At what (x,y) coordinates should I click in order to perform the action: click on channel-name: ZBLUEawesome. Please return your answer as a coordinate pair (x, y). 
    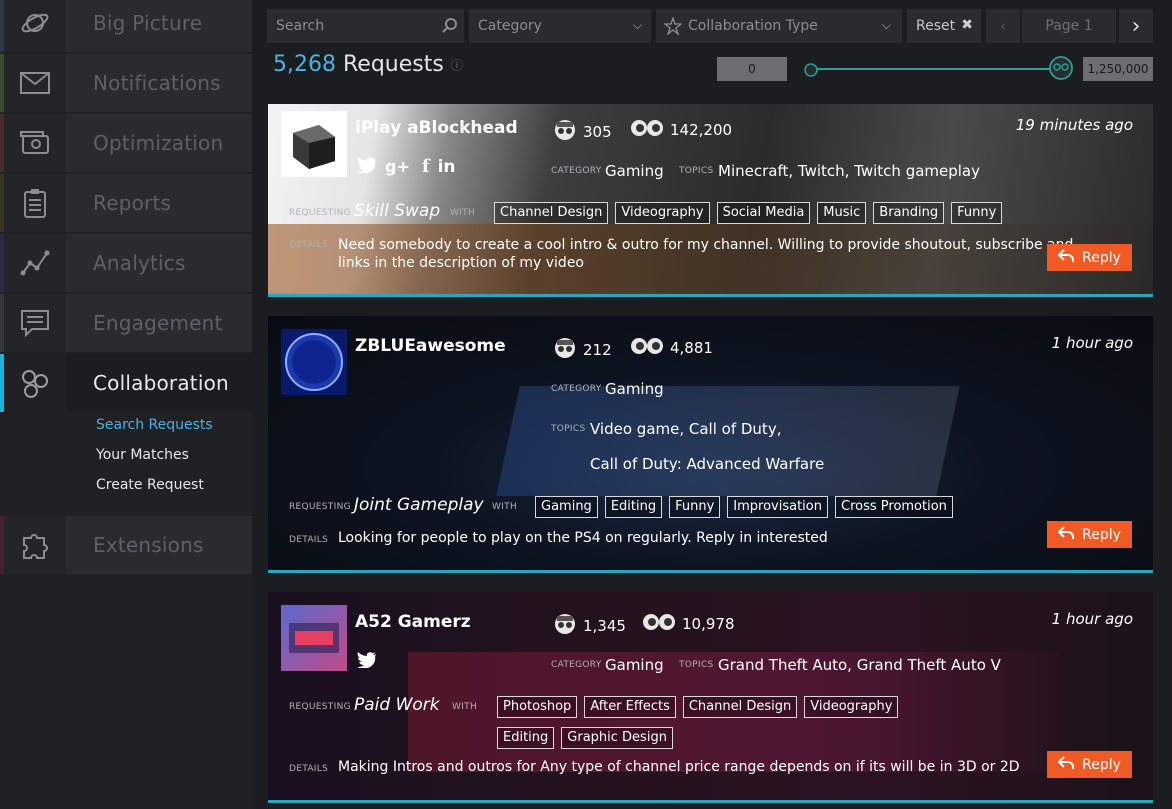
    Looking at the image, I should click on (430, 346).